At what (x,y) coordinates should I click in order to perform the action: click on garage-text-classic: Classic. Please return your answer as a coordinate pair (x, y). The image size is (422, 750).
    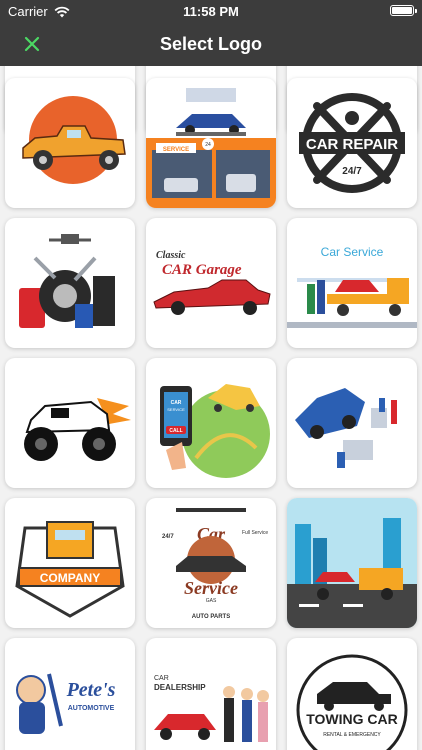
    Looking at the image, I should click on (171, 255).